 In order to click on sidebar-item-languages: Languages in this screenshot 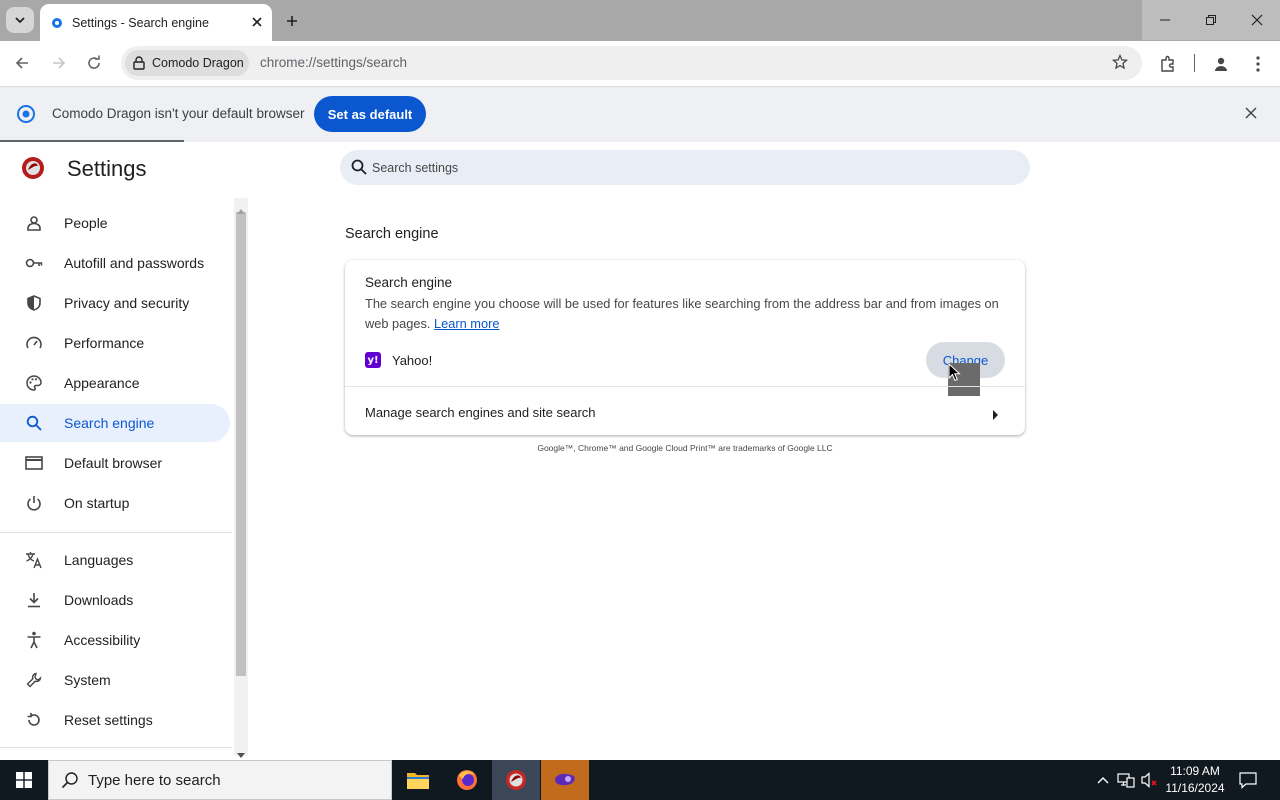, I will do `click(115, 560)`.